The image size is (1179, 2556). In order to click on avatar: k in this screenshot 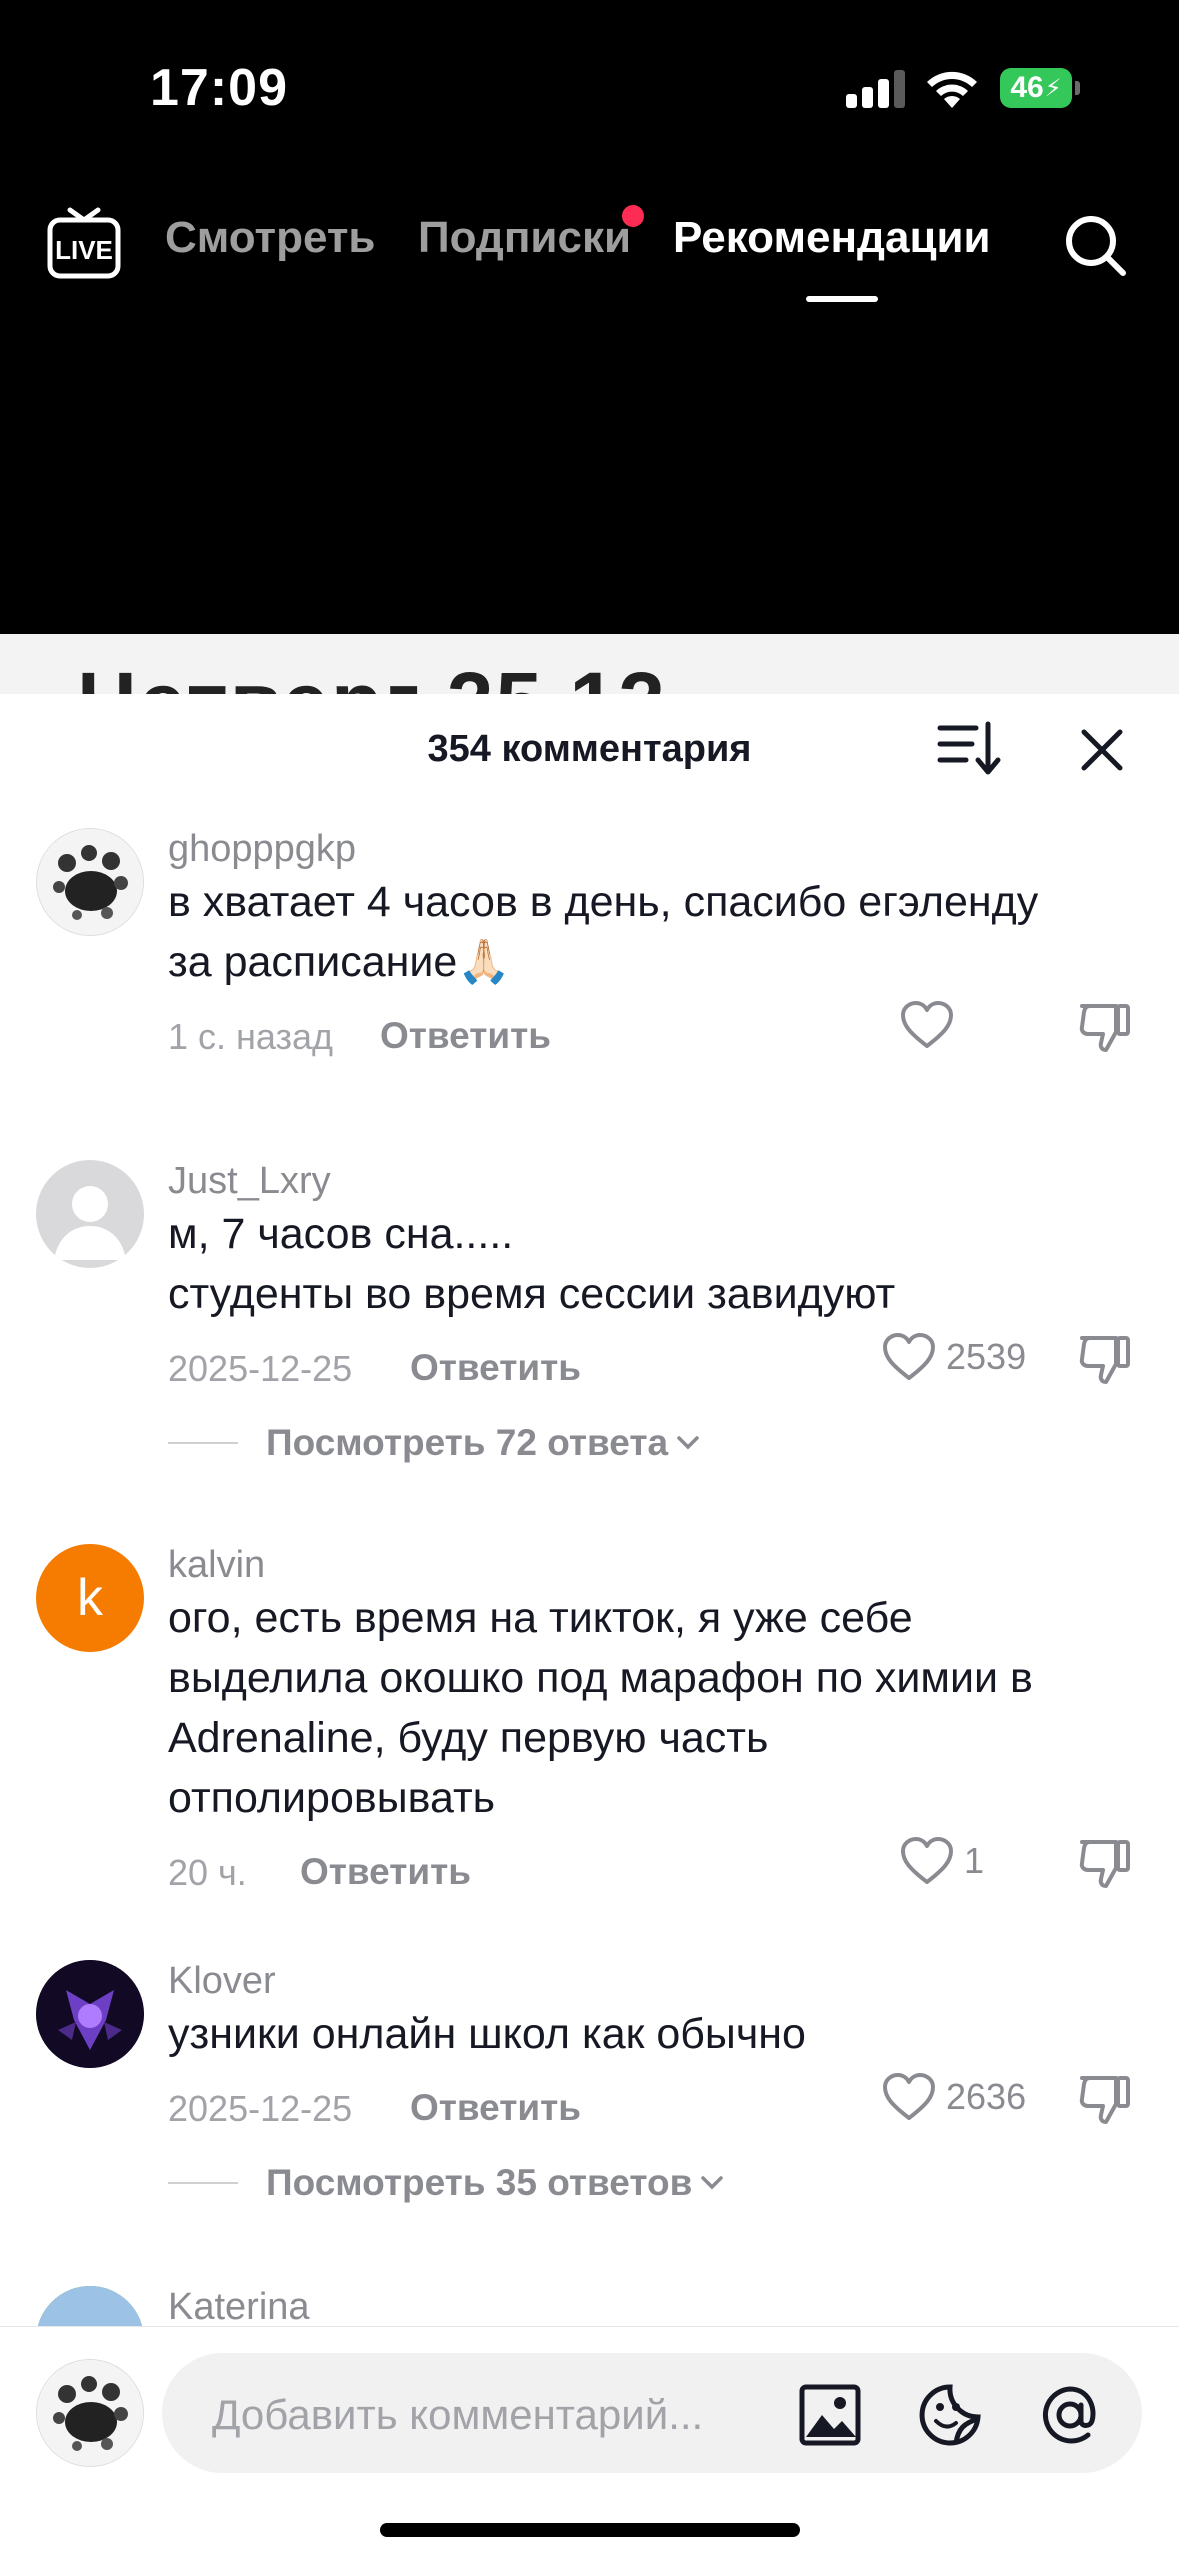, I will do `click(90, 1598)`.